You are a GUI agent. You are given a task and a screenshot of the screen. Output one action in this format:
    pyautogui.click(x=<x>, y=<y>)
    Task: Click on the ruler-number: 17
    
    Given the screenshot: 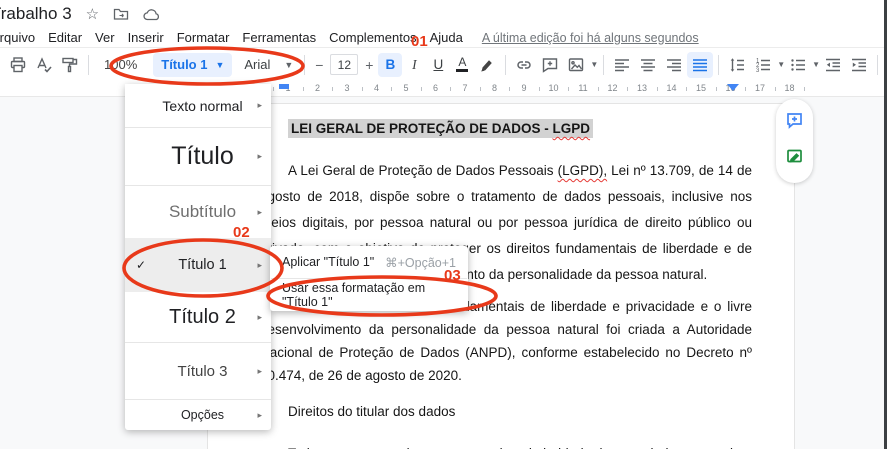 What is the action you would take?
    pyautogui.click(x=760, y=88)
    